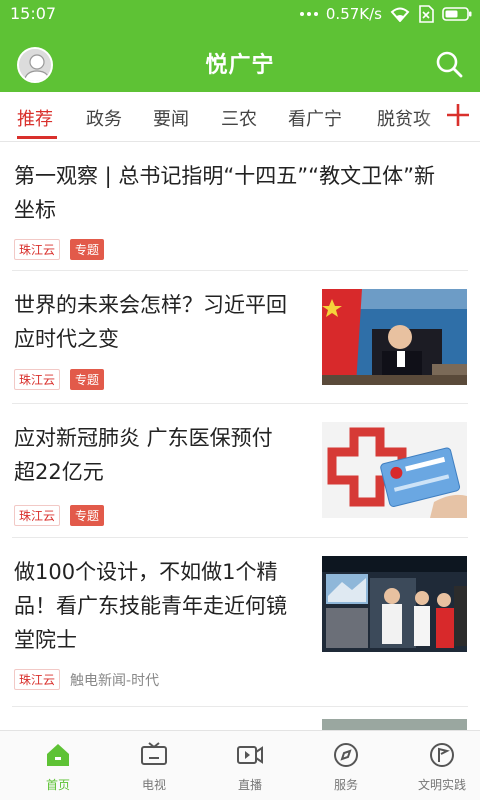  I want to click on news-title: 应对新冠肺炎 广东医保预付 超22亿元, so click(143, 455).